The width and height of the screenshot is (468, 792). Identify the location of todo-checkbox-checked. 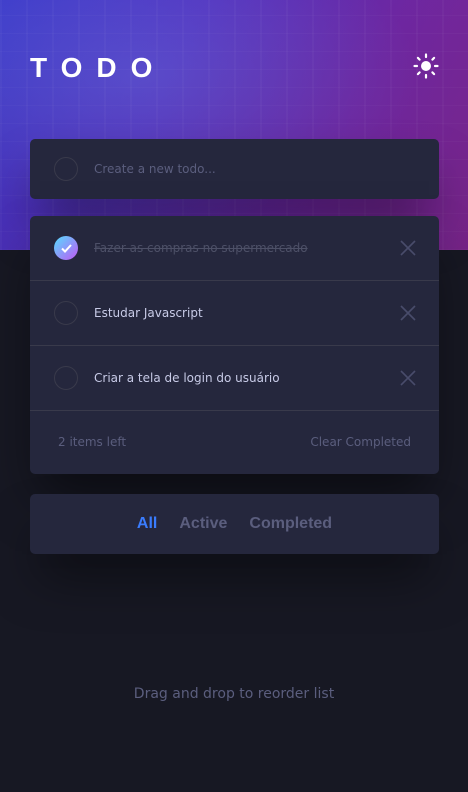
(66, 248).